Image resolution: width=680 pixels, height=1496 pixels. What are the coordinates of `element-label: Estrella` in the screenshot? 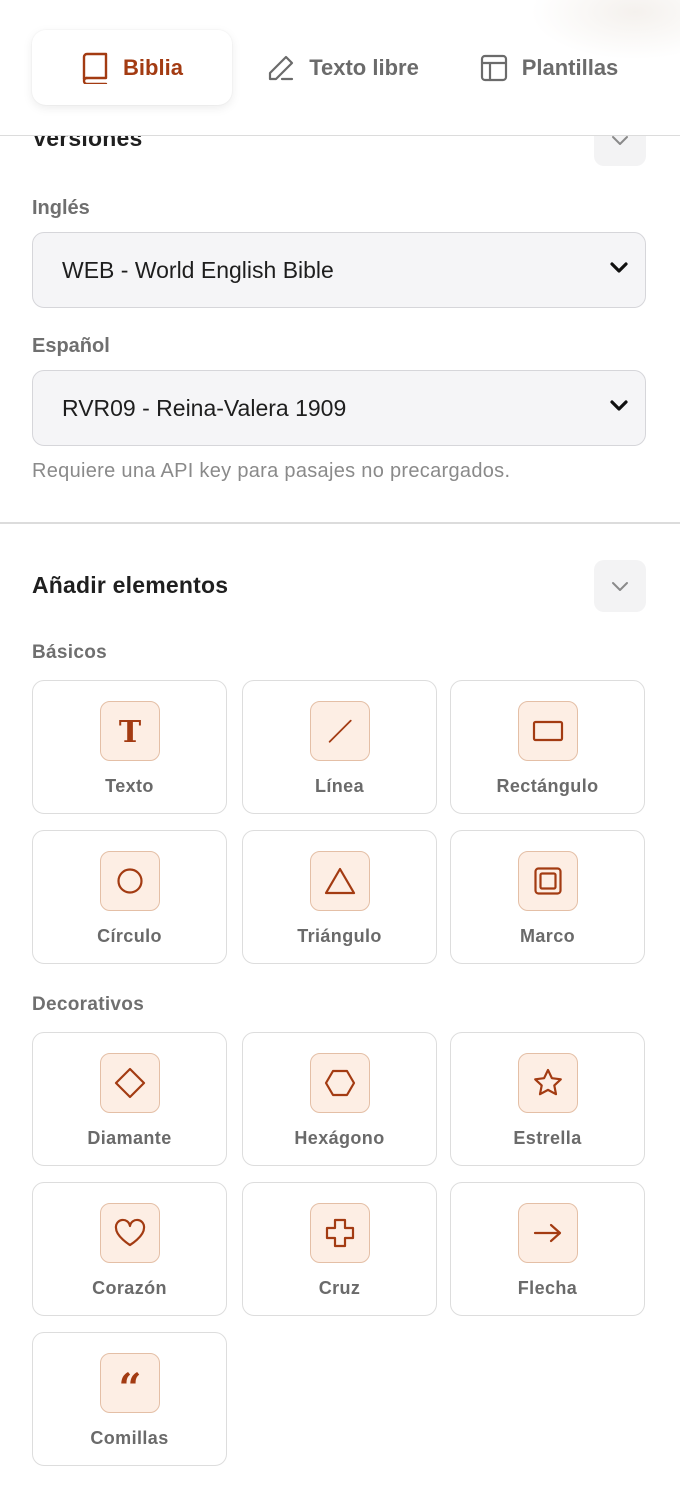 It's located at (547, 1138).